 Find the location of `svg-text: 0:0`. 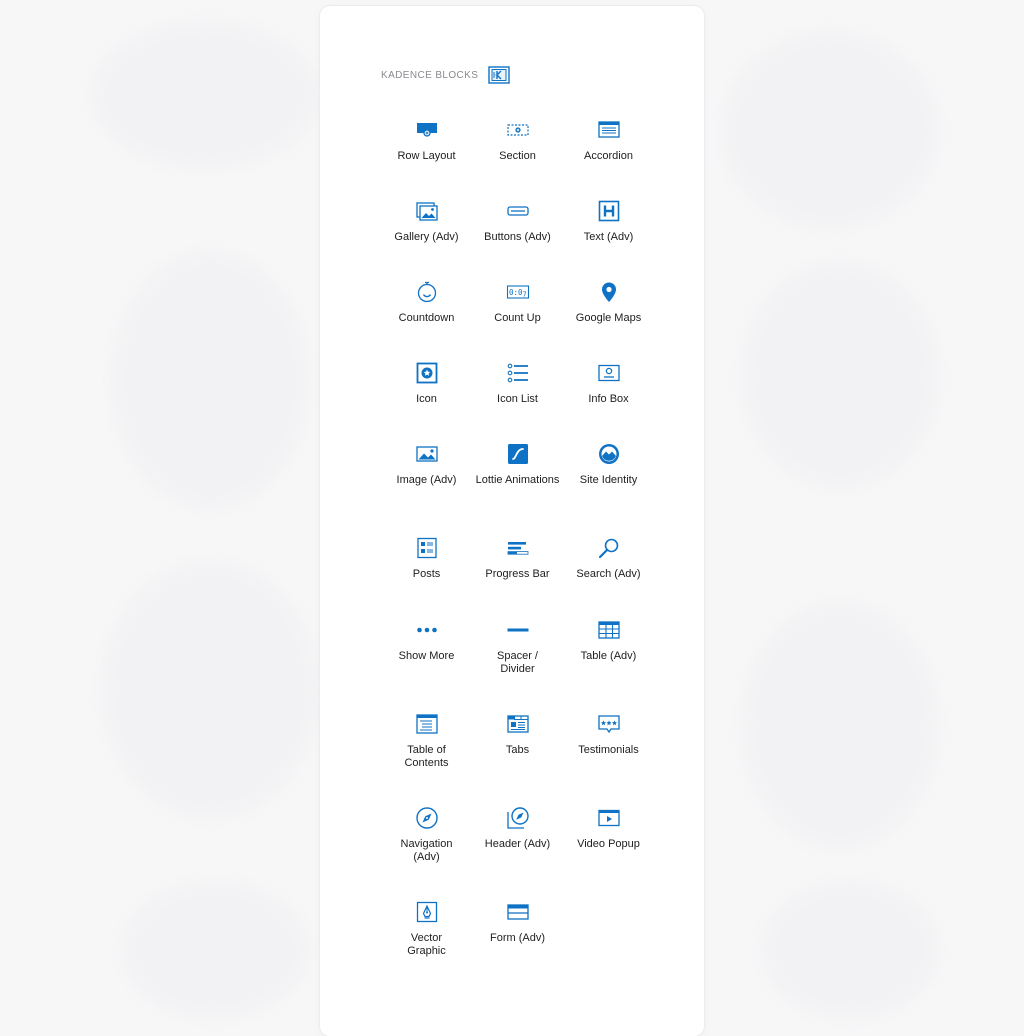

svg-text: 0:0 is located at coordinates (516, 292).